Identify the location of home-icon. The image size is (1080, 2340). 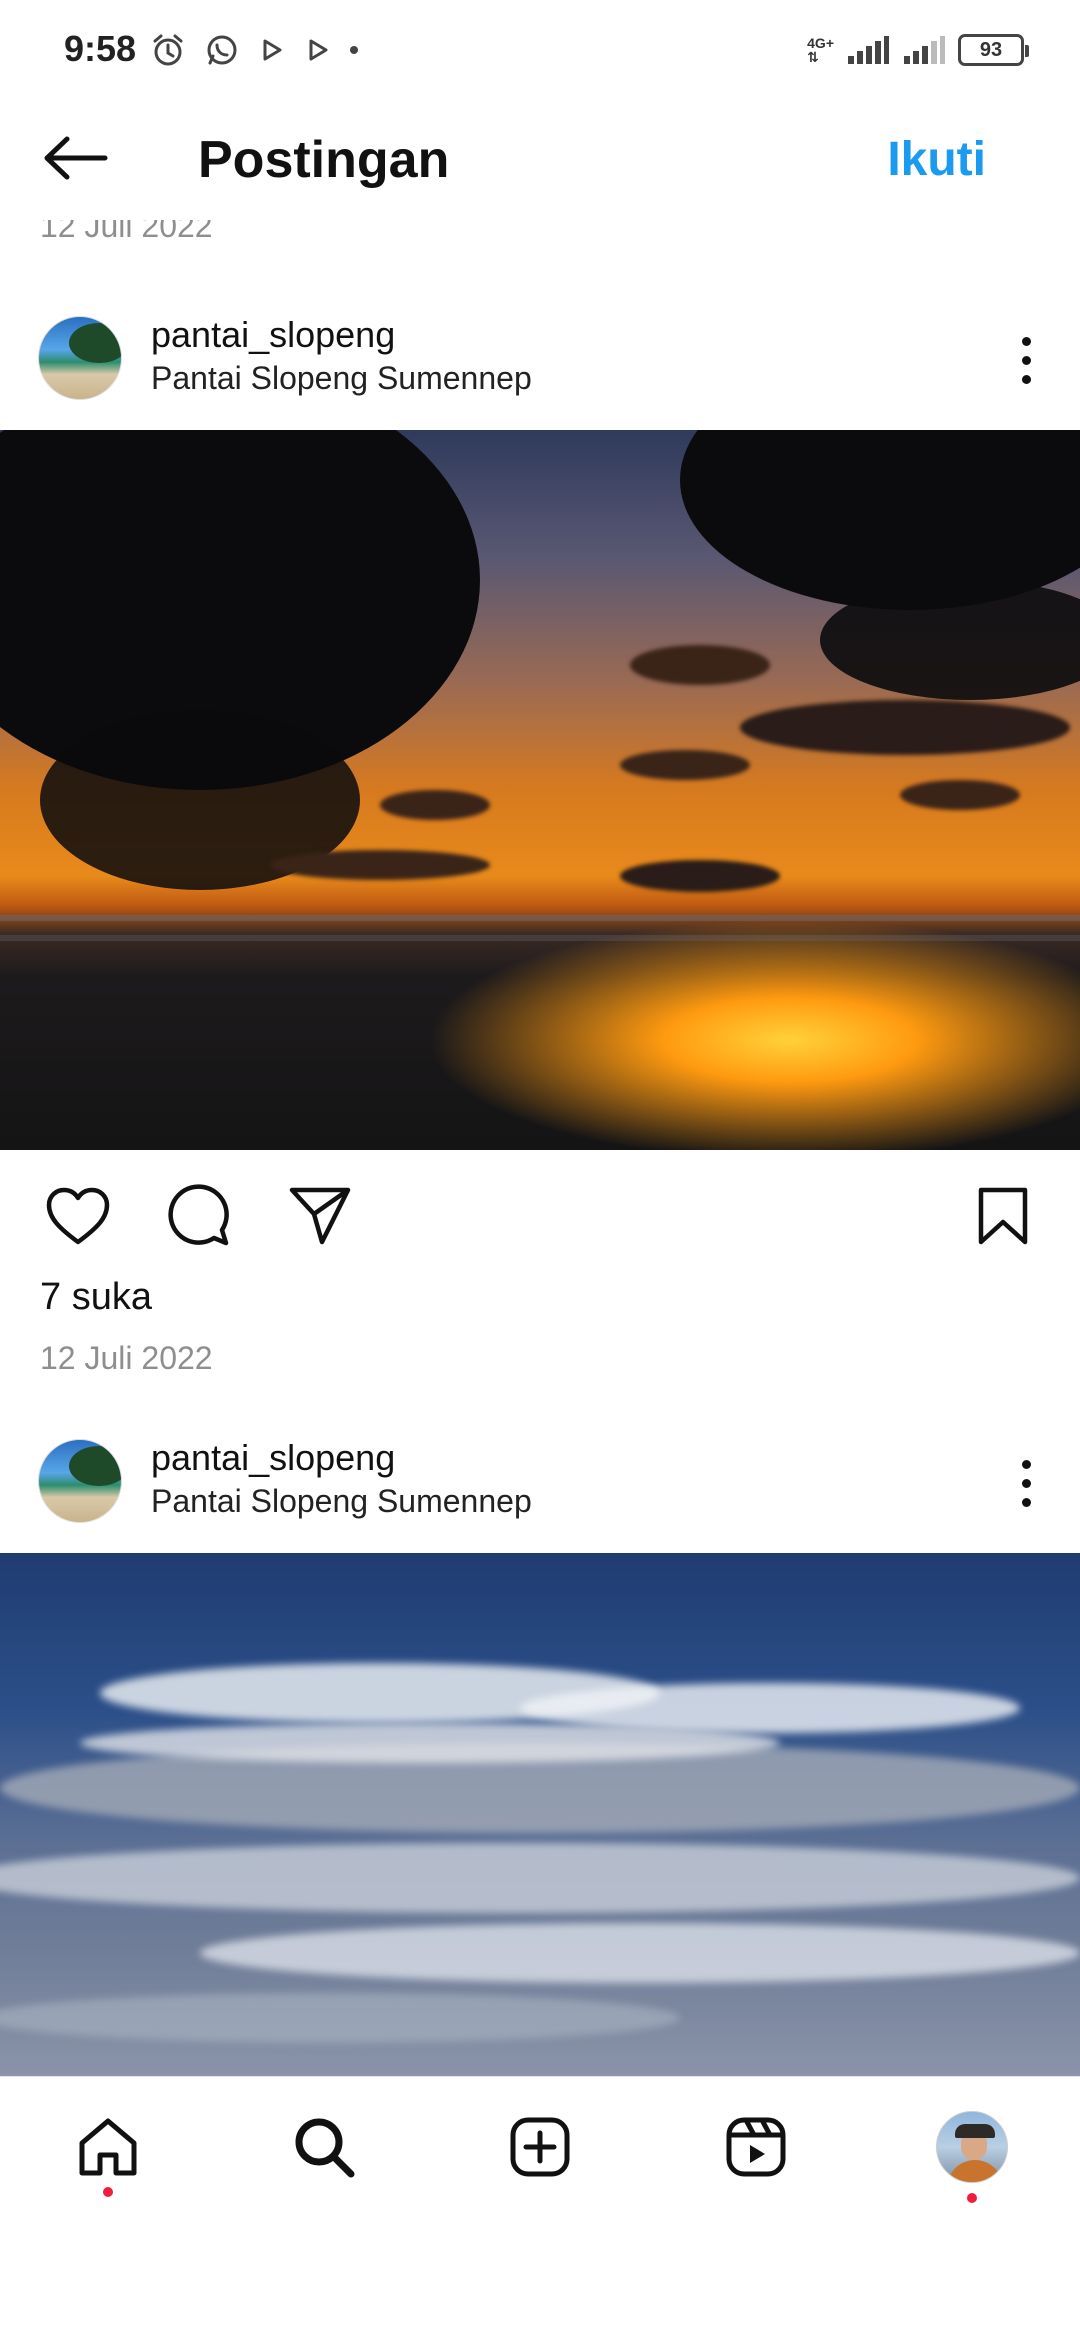
(108, 2147).